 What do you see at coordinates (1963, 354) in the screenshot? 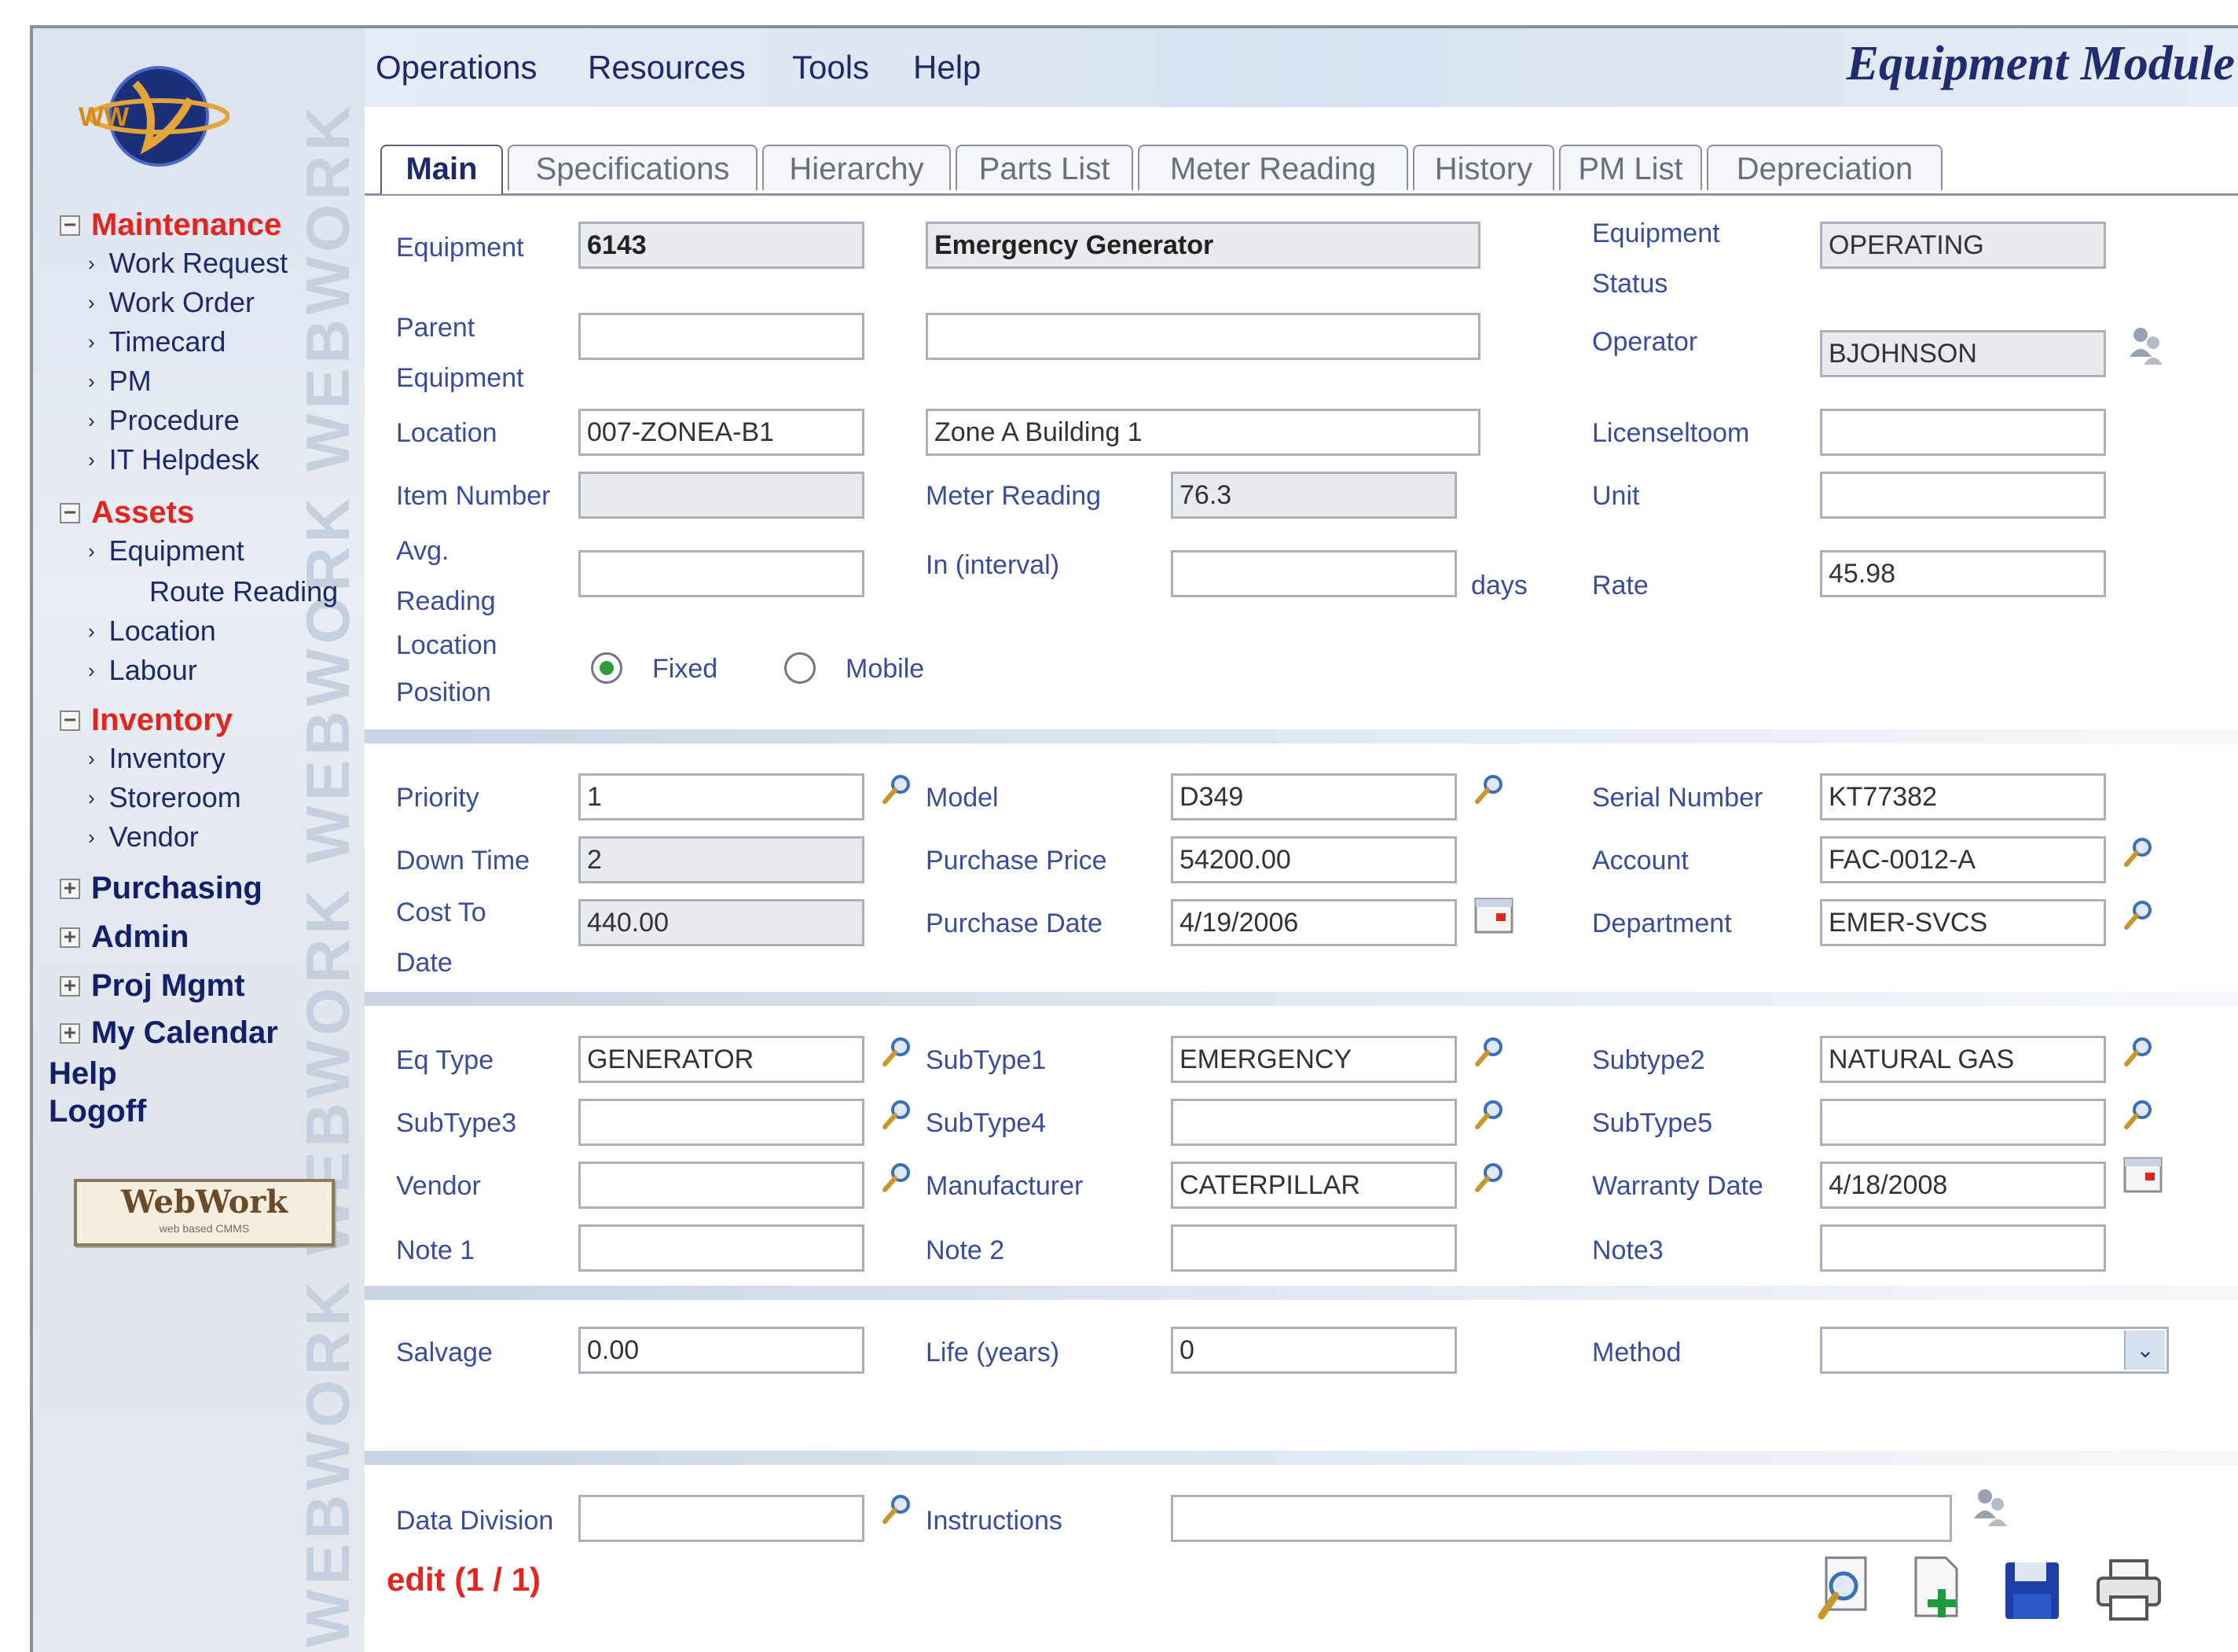
I see `operator-field: BJOHNSON` at bounding box center [1963, 354].